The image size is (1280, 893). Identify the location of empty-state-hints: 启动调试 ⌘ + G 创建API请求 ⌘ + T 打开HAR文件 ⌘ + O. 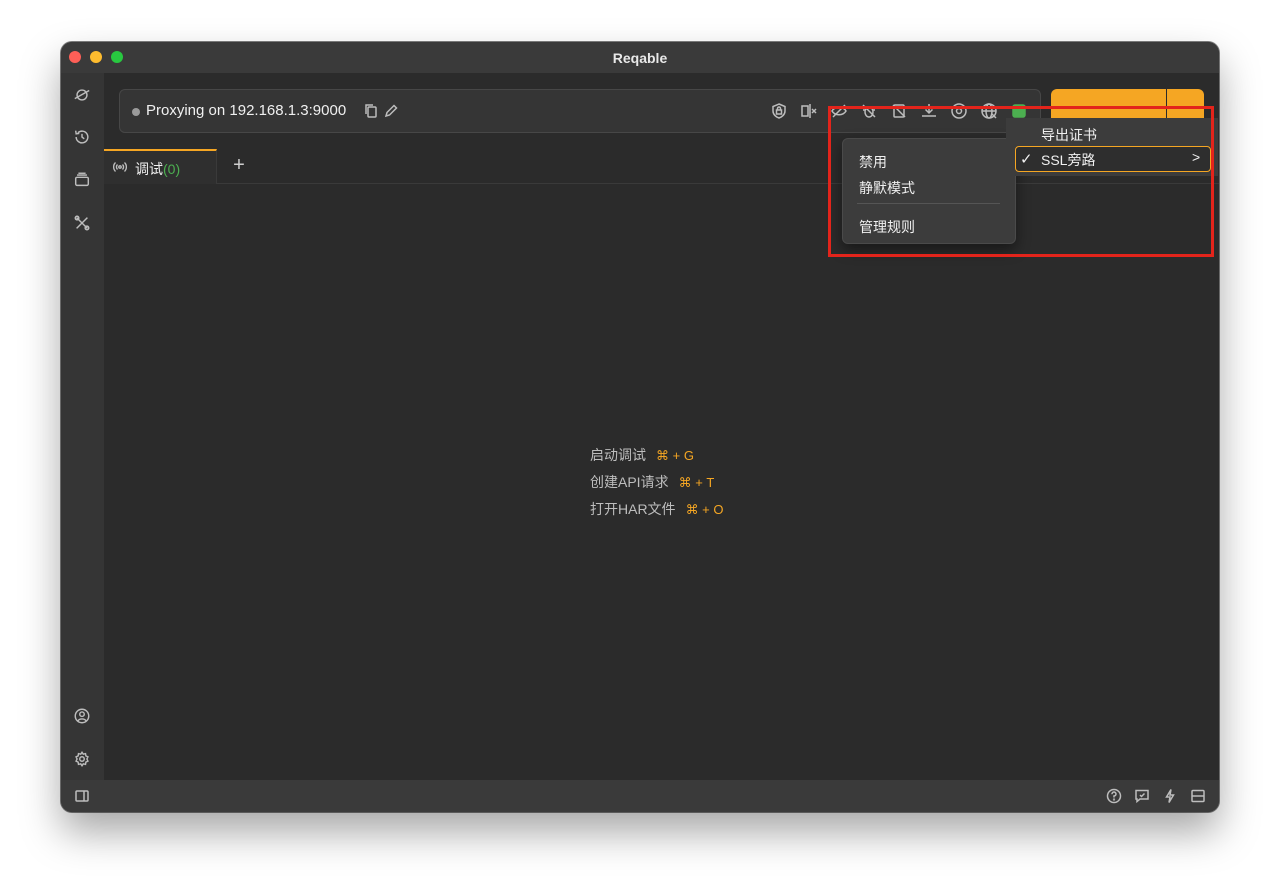
(657, 485).